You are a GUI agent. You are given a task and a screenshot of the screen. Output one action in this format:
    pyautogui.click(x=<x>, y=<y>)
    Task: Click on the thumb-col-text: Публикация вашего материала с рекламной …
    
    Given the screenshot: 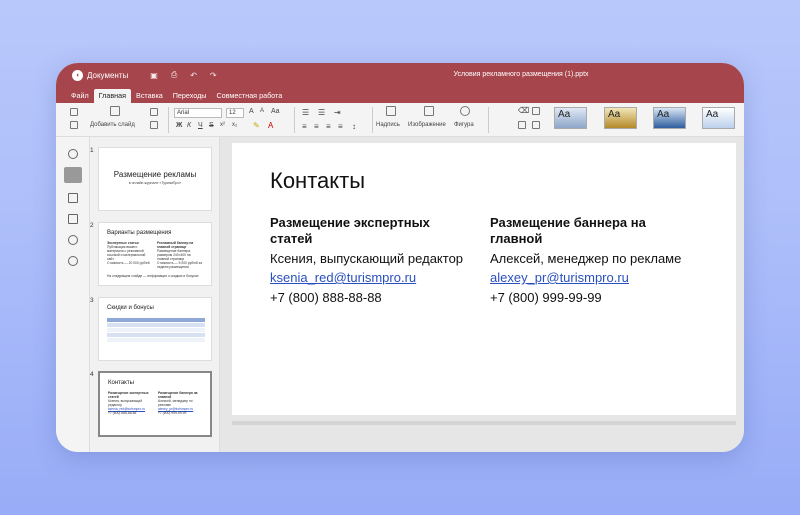 What is the action you would take?
    pyautogui.click(x=126, y=253)
    